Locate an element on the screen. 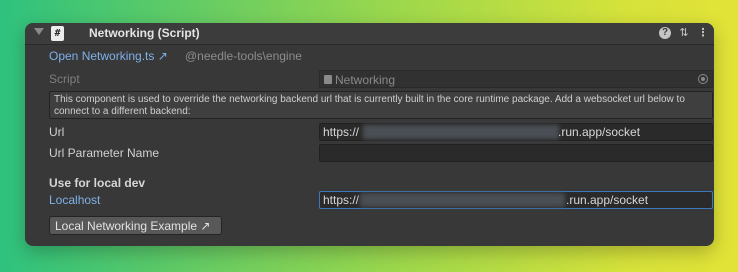 Image resolution: width=738 pixels, height=272 pixels. url-label: Url is located at coordinates (57, 132).